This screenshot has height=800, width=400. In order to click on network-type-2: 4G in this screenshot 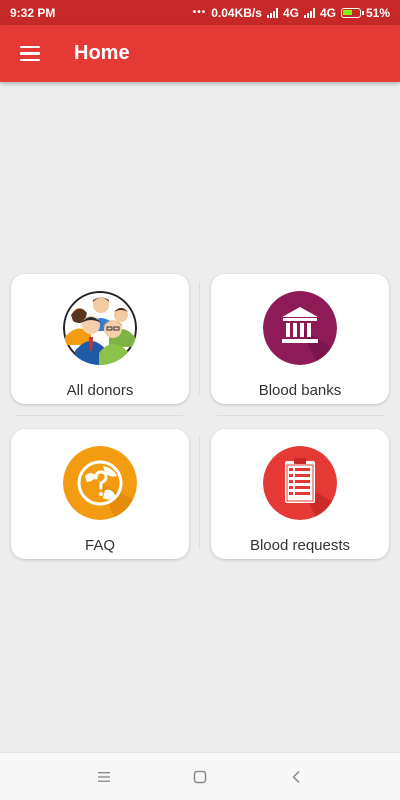, I will do `click(327, 12)`.